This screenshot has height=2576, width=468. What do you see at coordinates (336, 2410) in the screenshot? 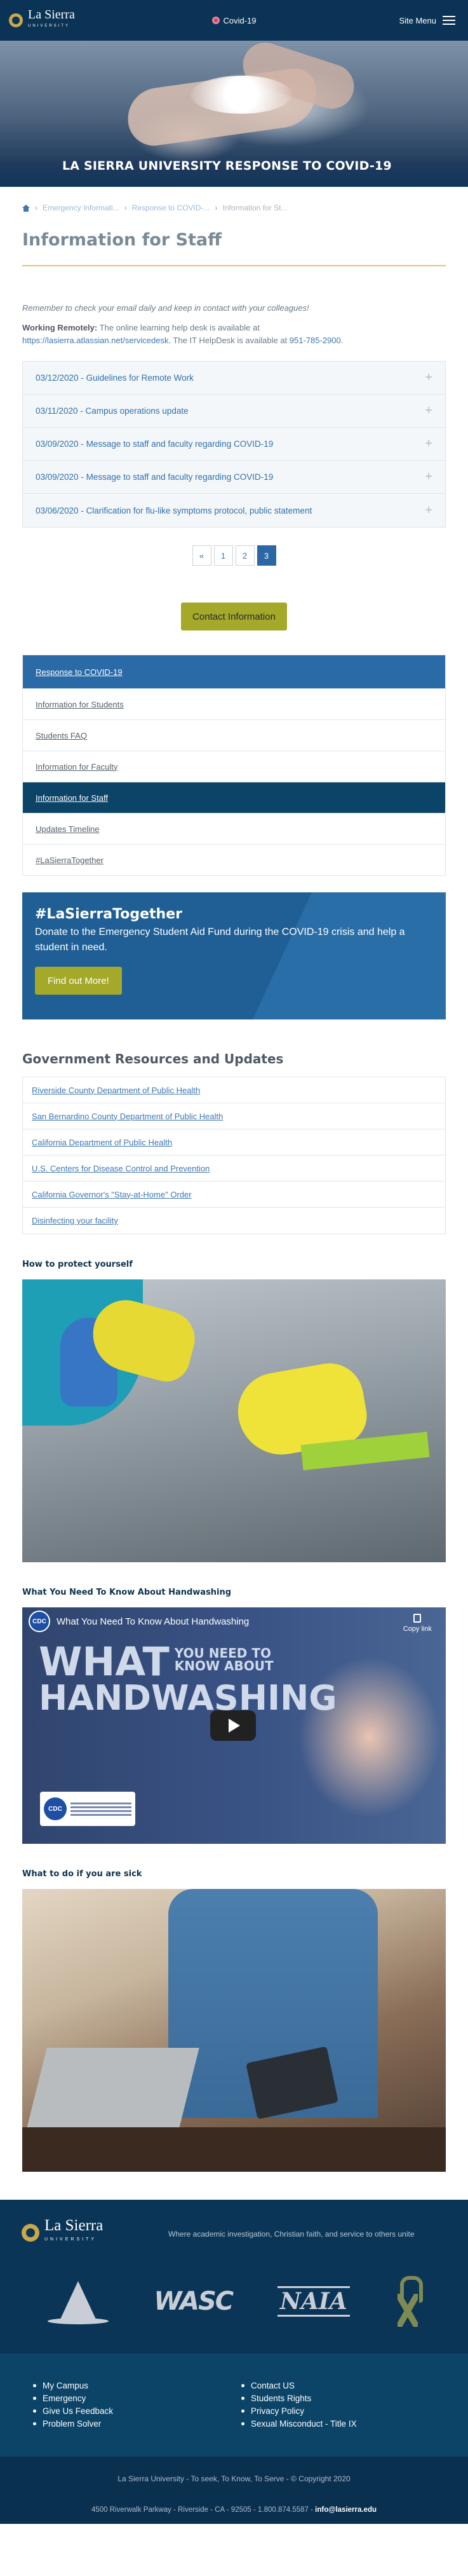
I see `footer-link-privacy: Privacy Policy` at bounding box center [336, 2410].